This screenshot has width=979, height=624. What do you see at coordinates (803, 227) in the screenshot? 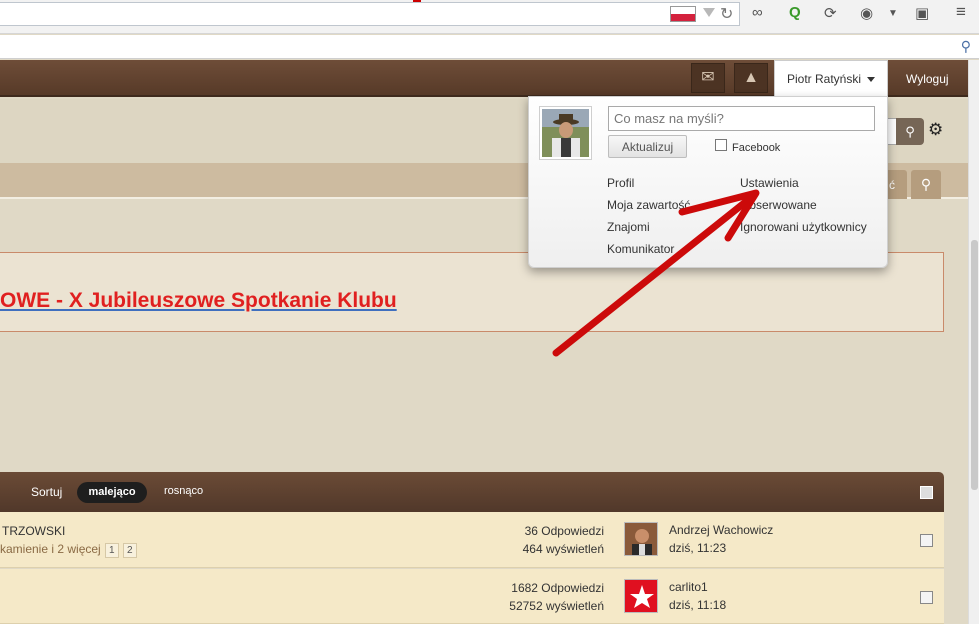
I see `menu-link-ignored-users: Ignorowani użytkownicy` at bounding box center [803, 227].